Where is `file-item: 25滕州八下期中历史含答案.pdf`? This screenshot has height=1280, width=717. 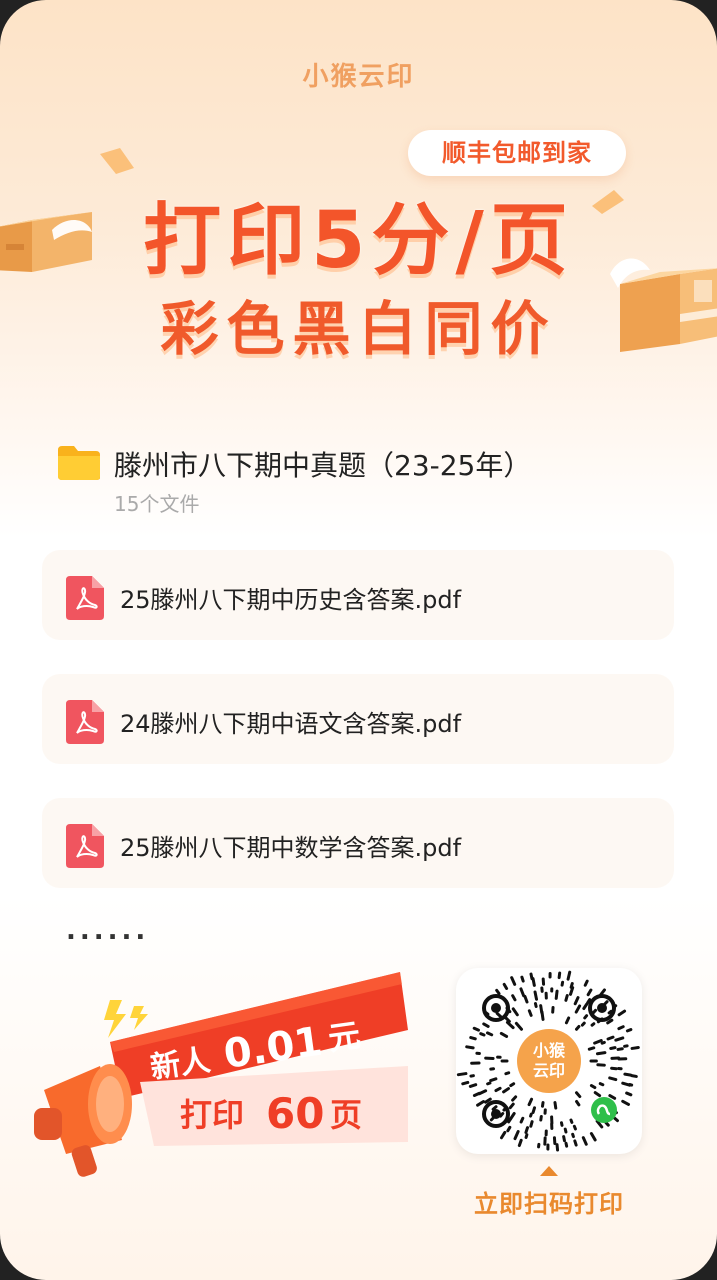 file-item: 25滕州八下期中历史含答案.pdf is located at coordinates (358, 595).